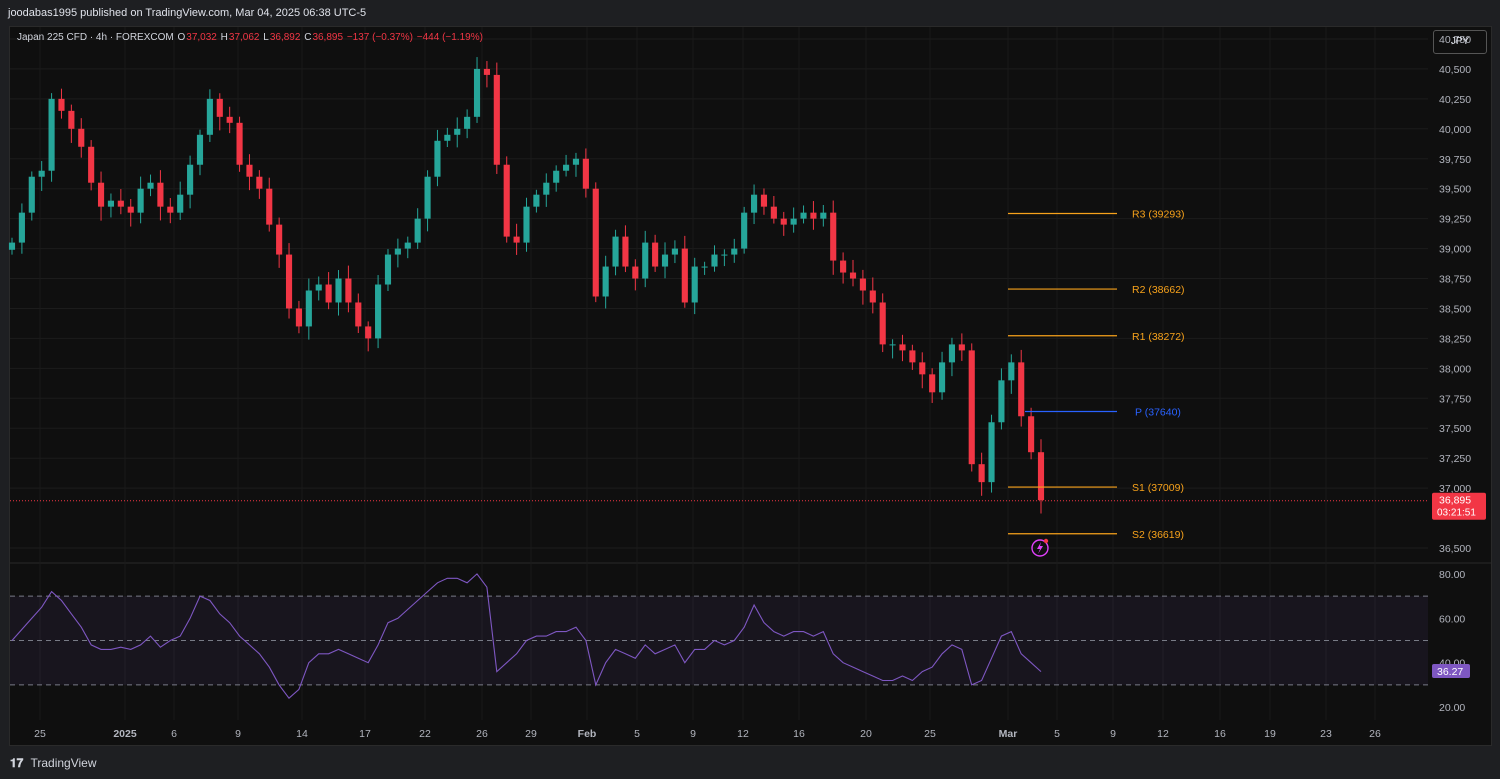 Image resolution: width=1500 pixels, height=779 pixels. I want to click on price-tick-label: 39,000, so click(1455, 250).